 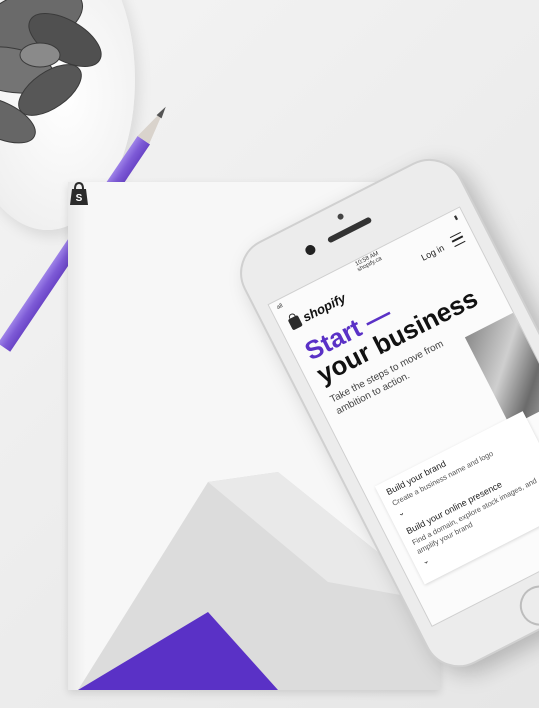 I want to click on front-camera, so click(x=310, y=250).